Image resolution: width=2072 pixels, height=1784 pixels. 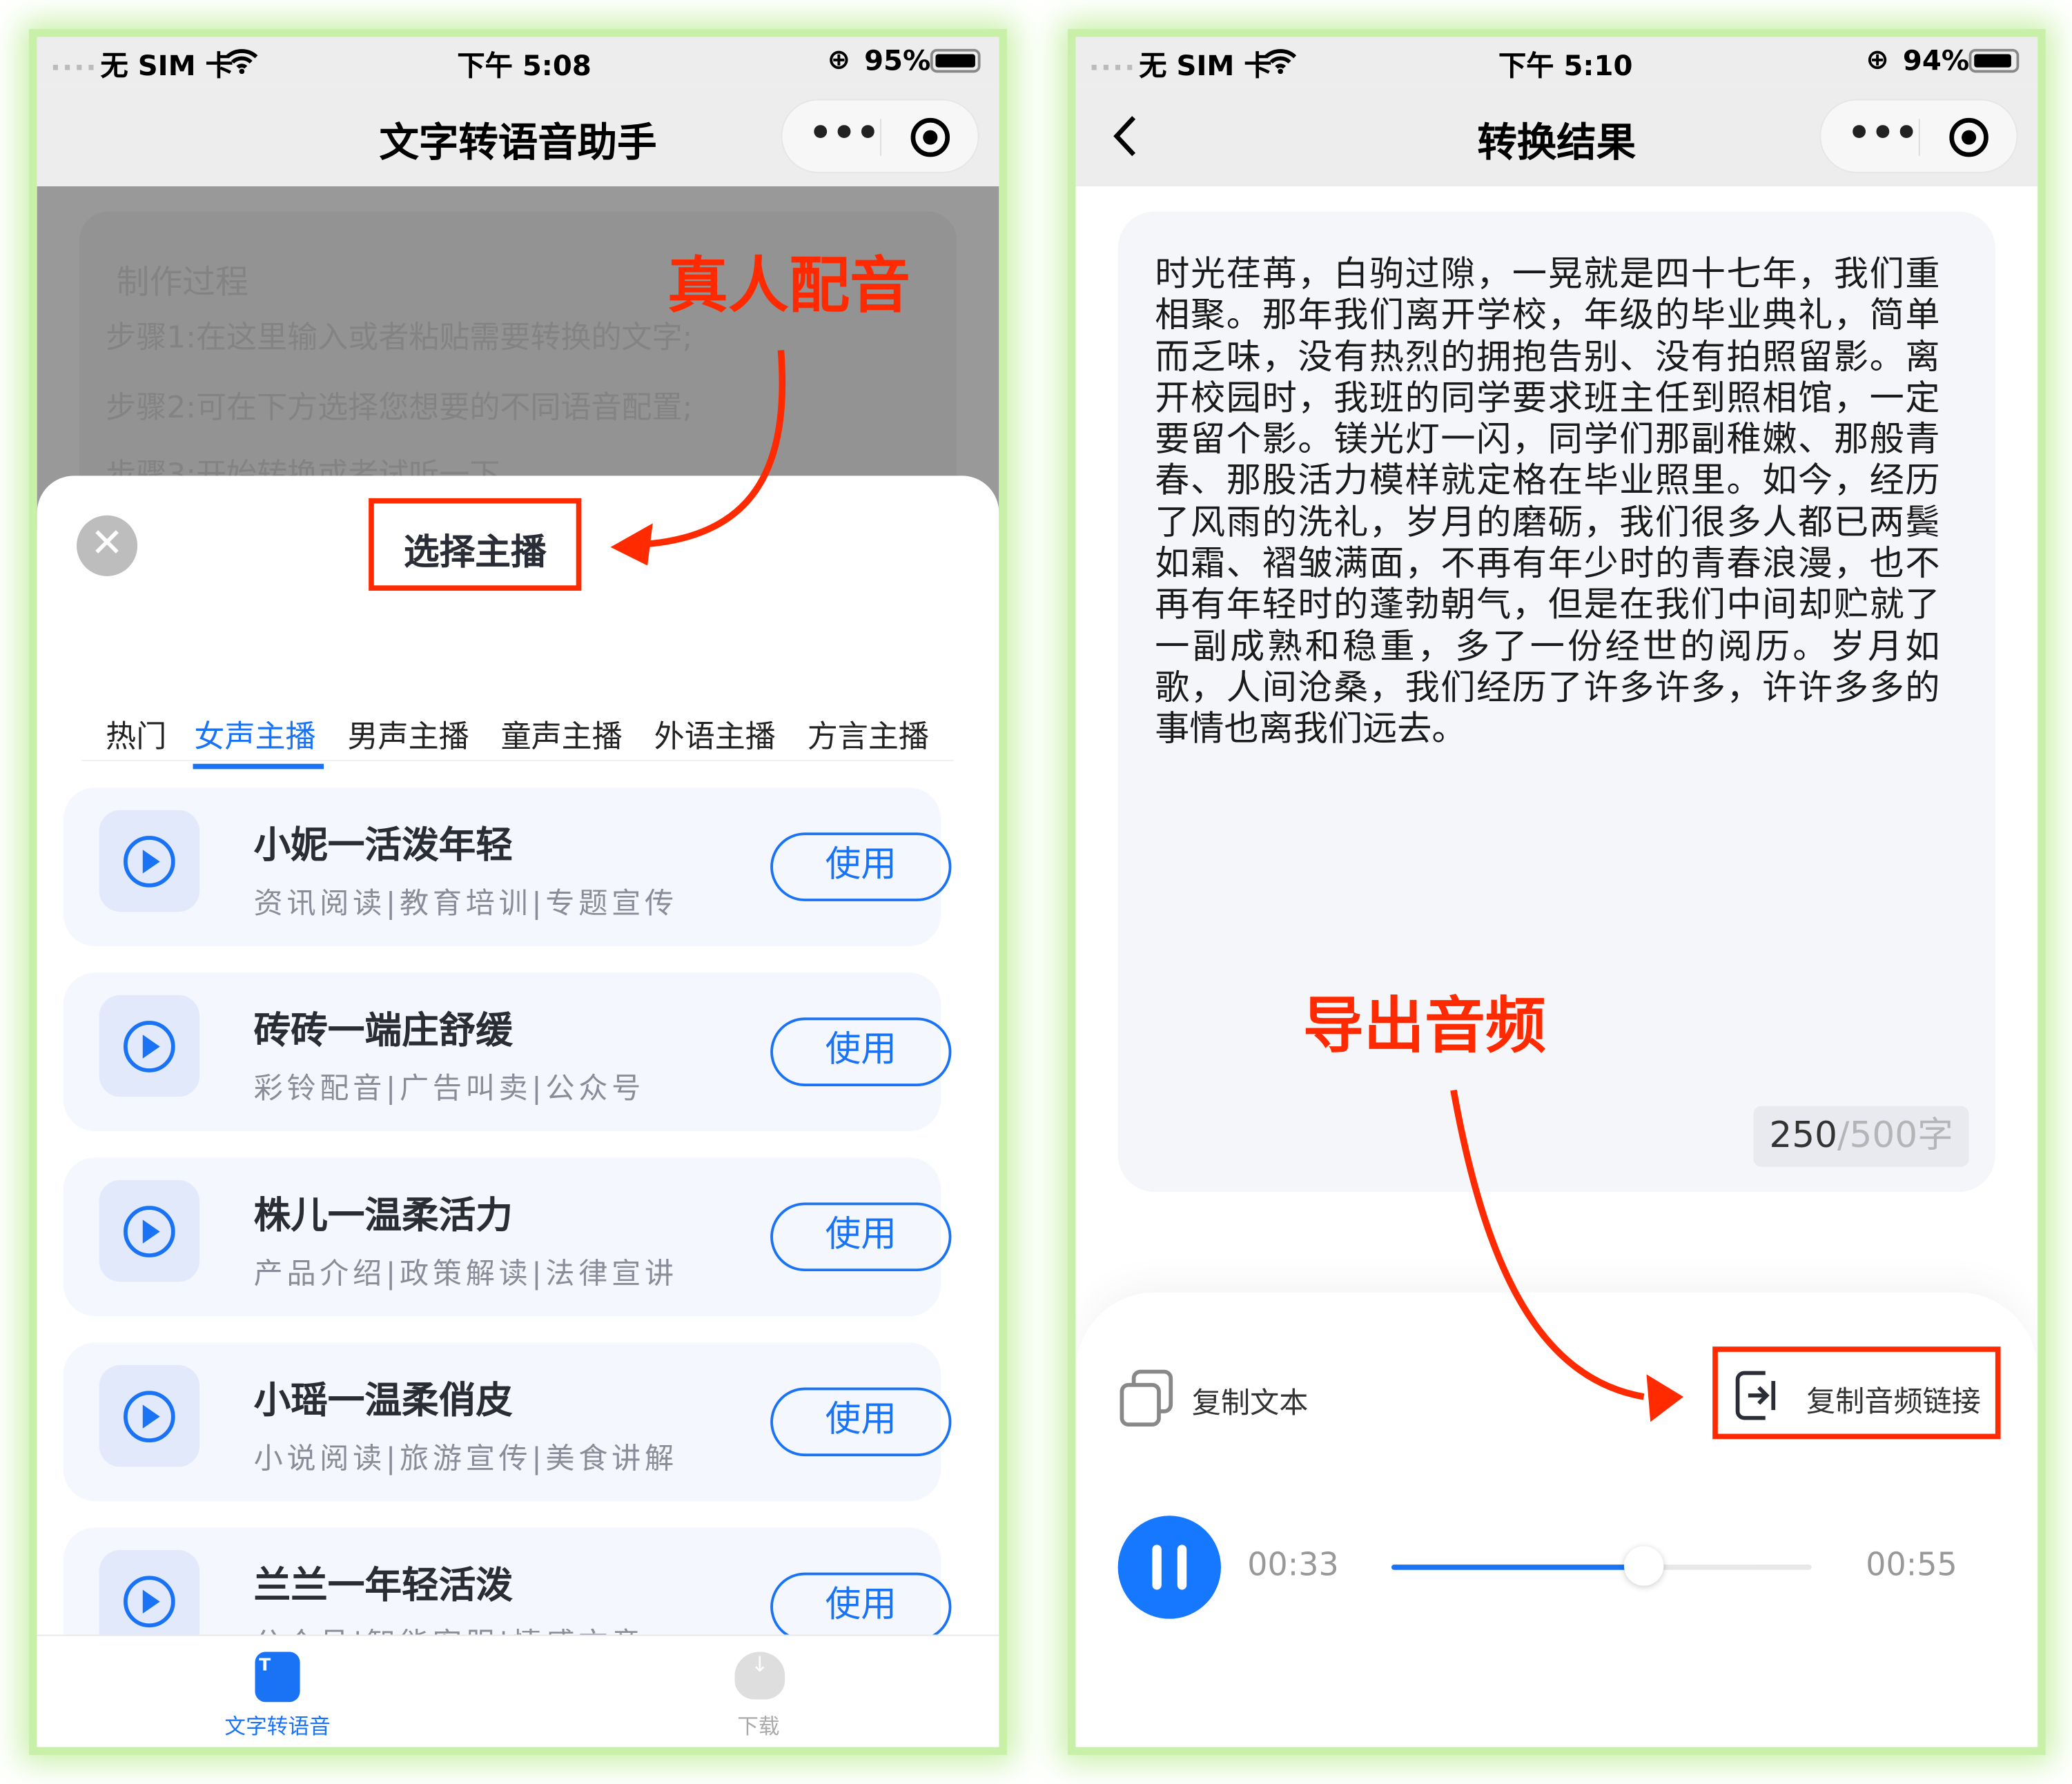 I want to click on pause-button, so click(x=1169, y=1567).